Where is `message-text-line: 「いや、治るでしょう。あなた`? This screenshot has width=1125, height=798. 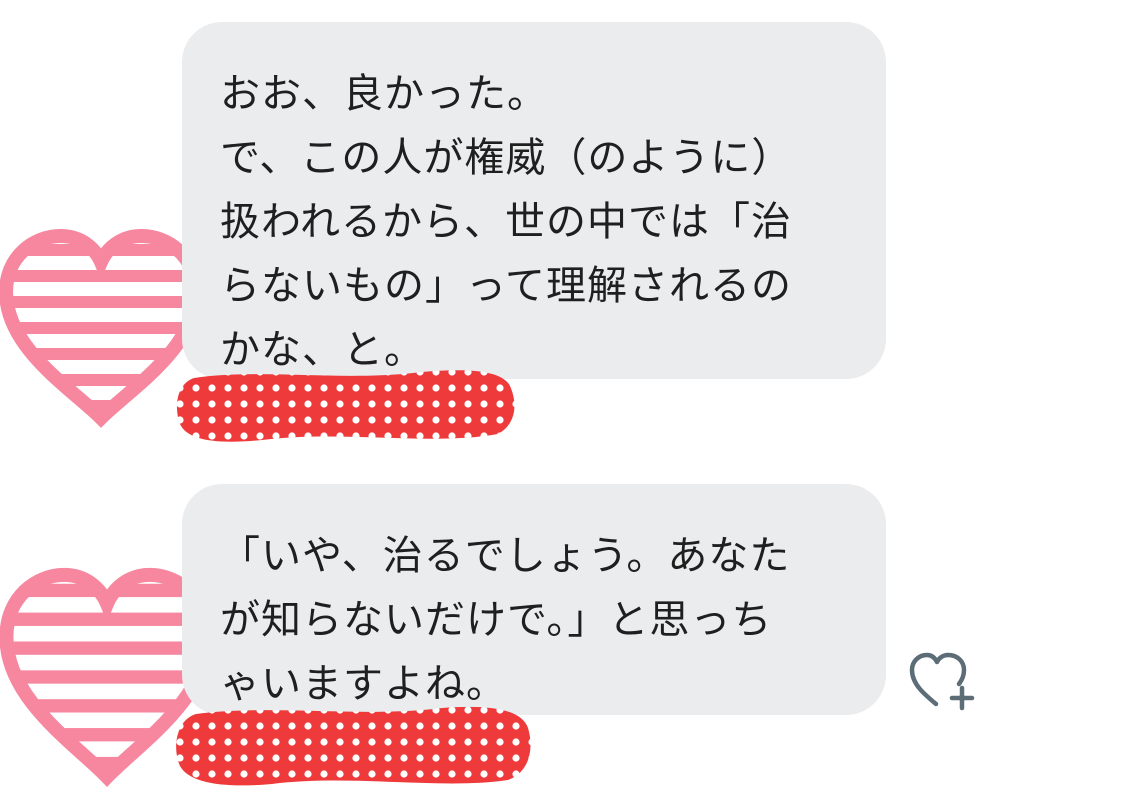
message-text-line: 「いや、治るでしょう。あなた is located at coordinates (505, 556).